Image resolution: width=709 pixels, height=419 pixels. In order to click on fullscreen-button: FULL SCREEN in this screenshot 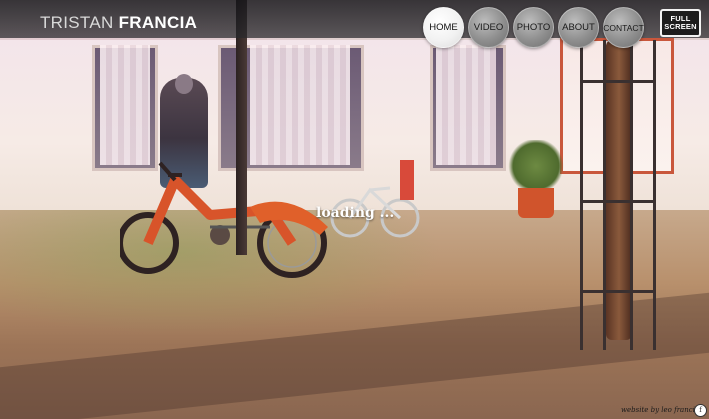, I will do `click(680, 23)`.